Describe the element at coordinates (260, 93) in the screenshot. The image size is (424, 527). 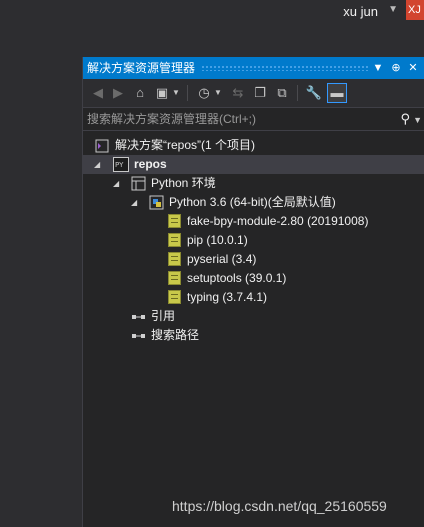
I see `collapse-all-icon: ❐` at that location.